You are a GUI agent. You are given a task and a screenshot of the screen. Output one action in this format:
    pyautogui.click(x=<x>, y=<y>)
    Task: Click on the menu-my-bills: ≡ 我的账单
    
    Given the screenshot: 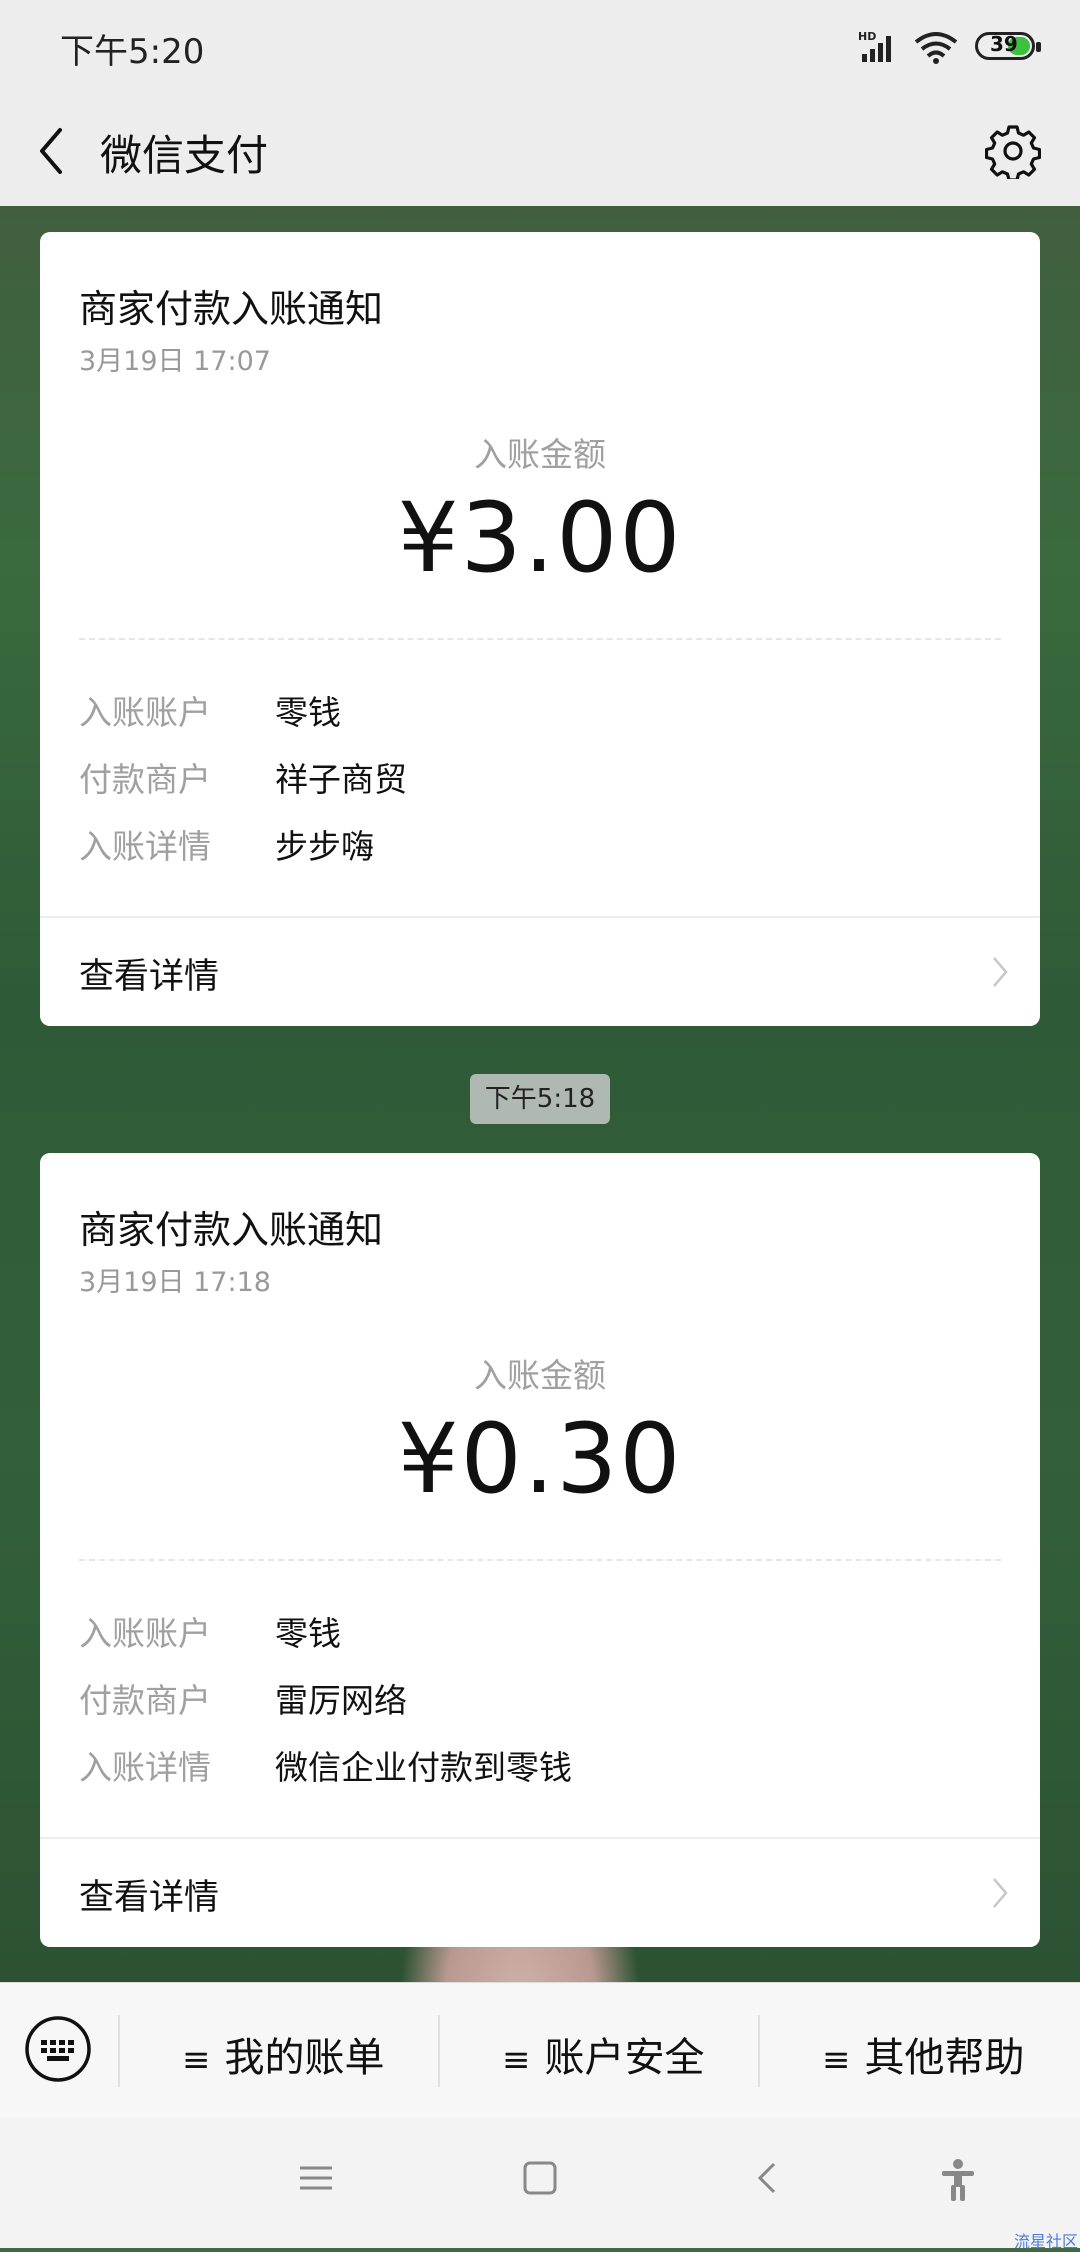 What is the action you would take?
    pyautogui.click(x=283, y=2054)
    